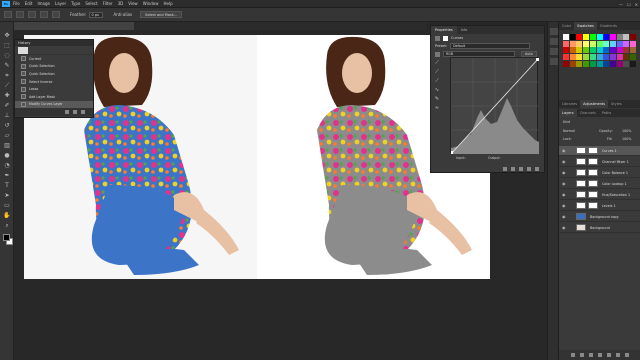  What do you see at coordinates (599, 195) in the screenshot?
I see `layer-row: ◉ Hue/Saturation 1` at bounding box center [599, 195].